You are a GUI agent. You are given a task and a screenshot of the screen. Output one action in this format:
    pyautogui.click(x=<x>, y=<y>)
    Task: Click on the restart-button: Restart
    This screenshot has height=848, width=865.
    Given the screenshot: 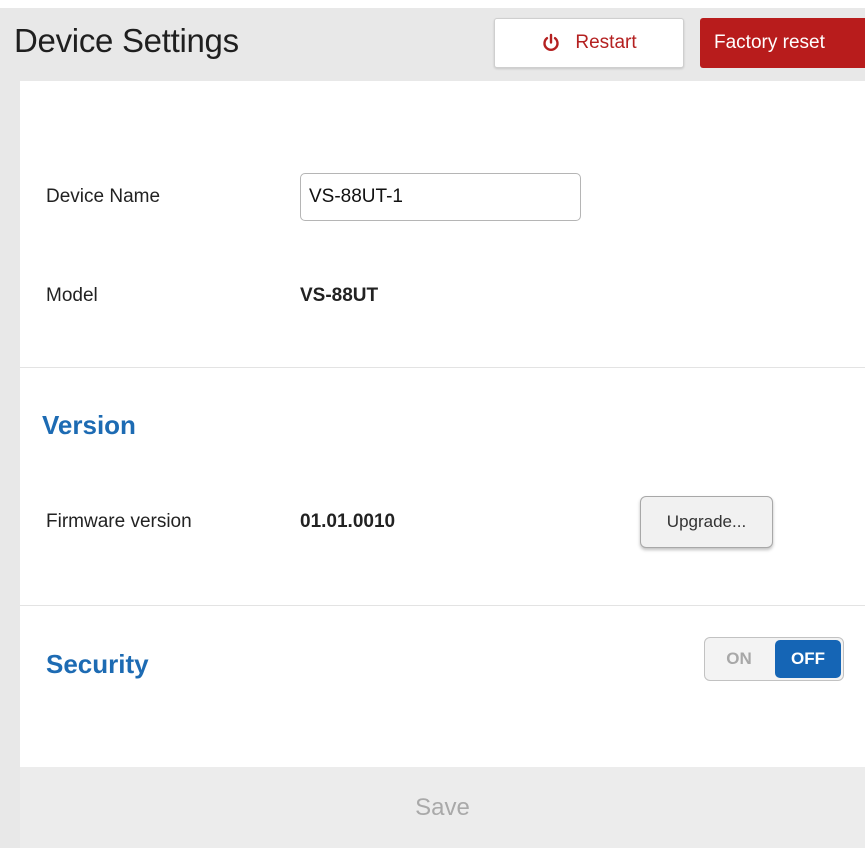 What is the action you would take?
    pyautogui.click(x=589, y=43)
    